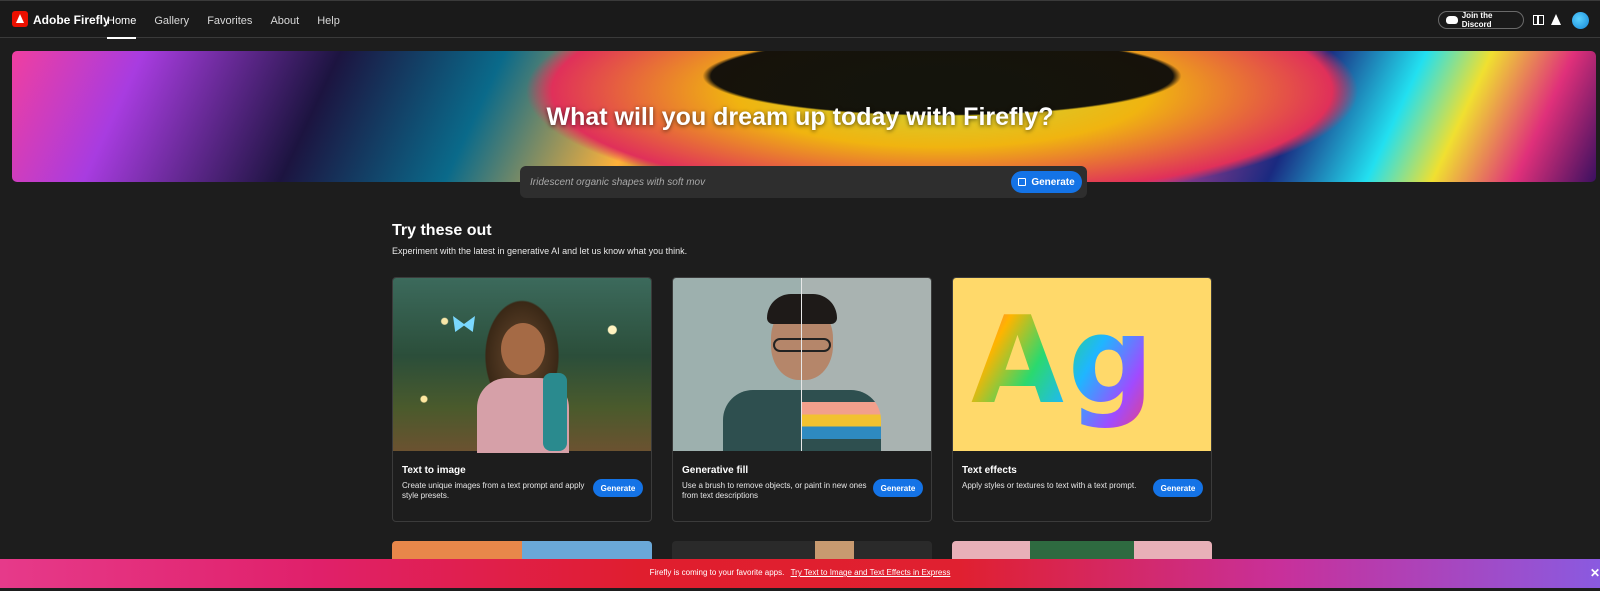 The width and height of the screenshot is (1600, 591). I want to click on nav-item-home: Home, so click(122, 20).